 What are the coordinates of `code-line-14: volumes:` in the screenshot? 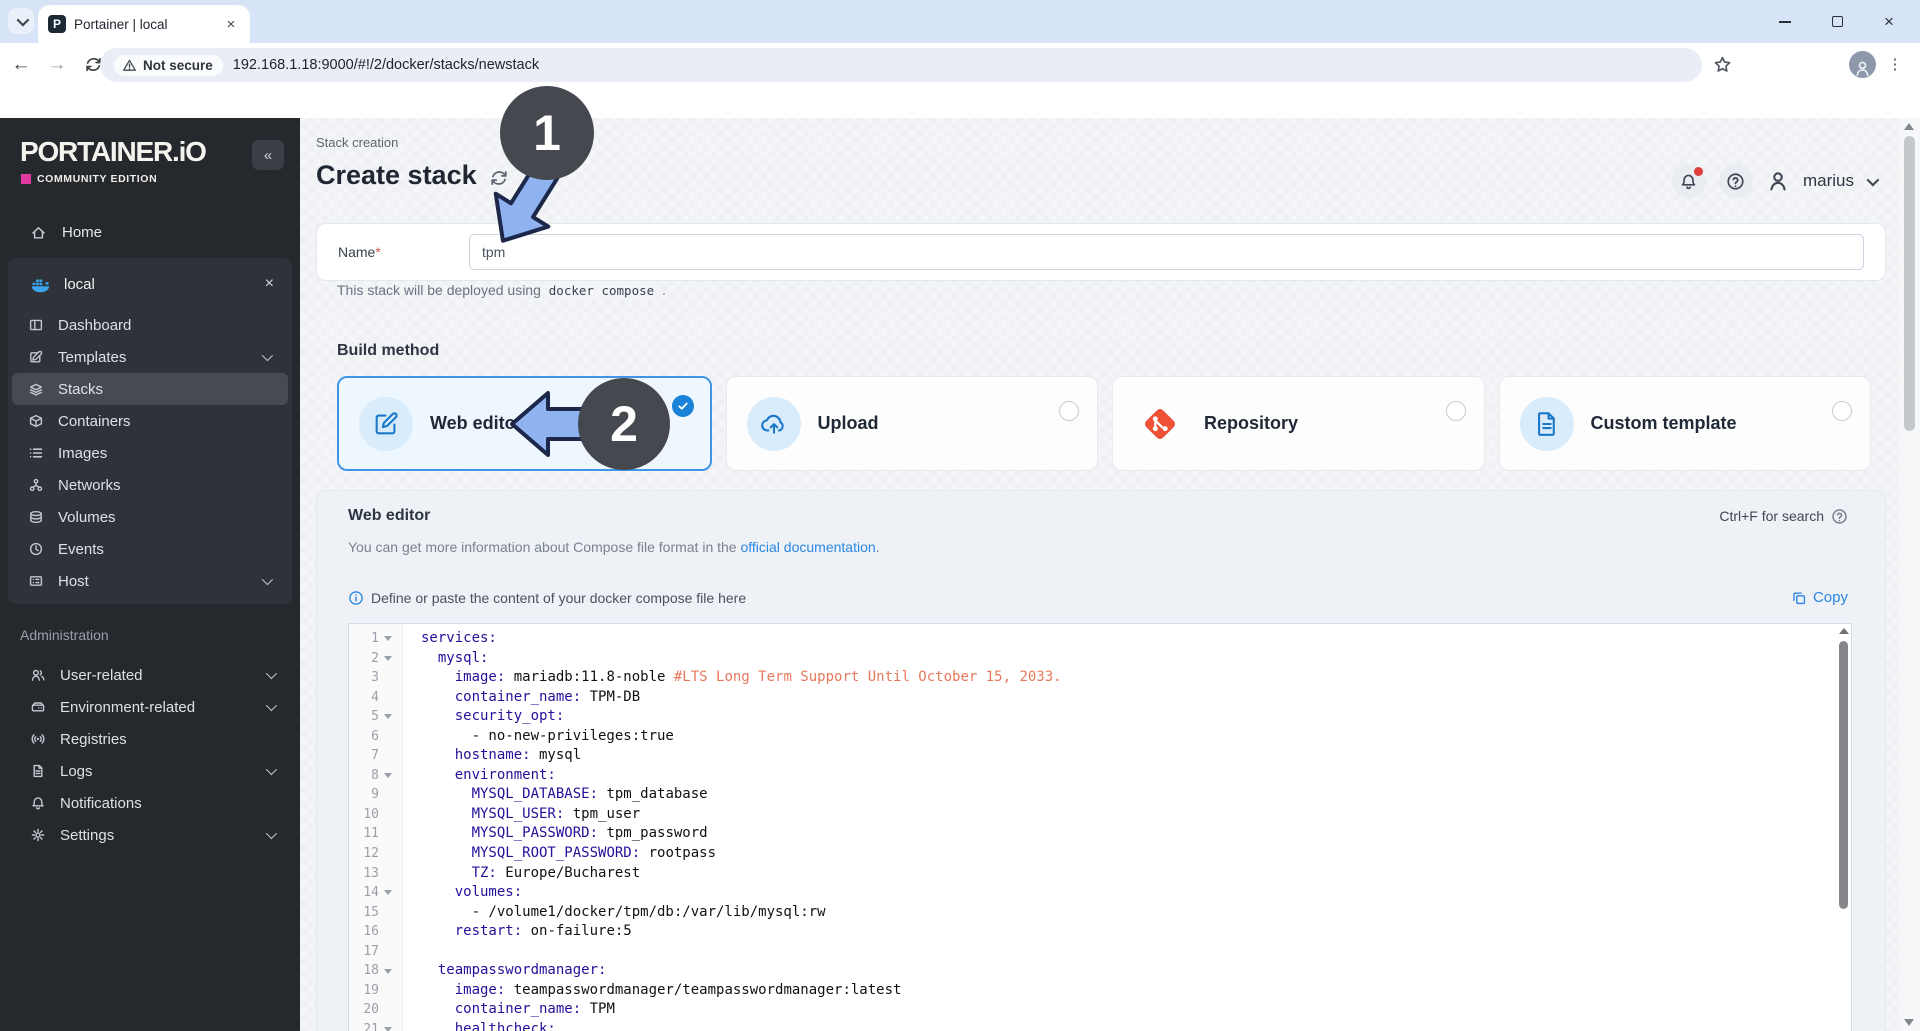 It's located at (488, 892).